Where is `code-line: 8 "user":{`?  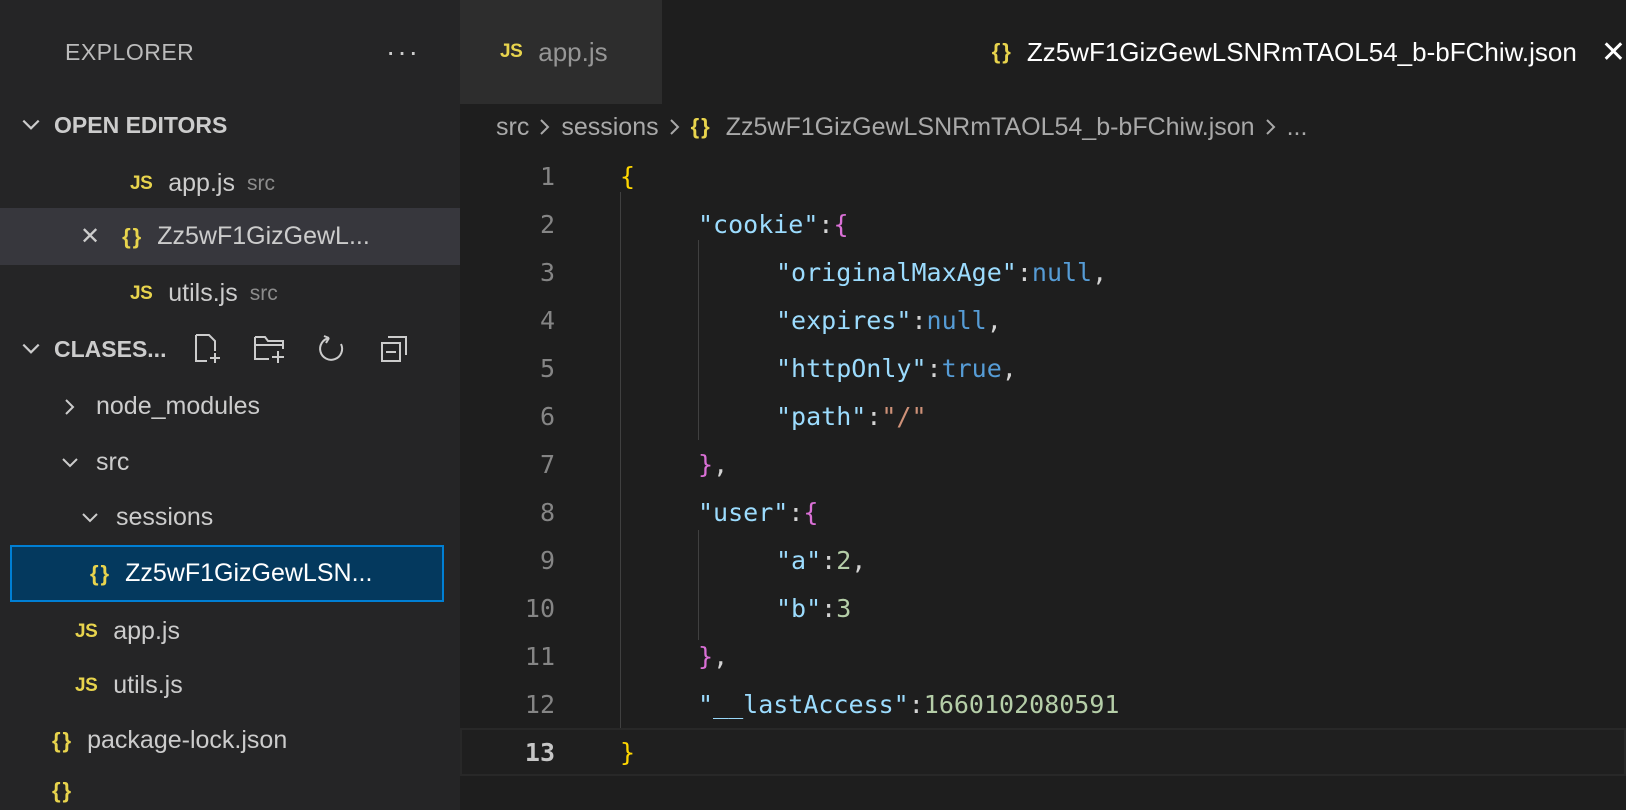
code-line: 8 "user":{ is located at coordinates (1043, 512).